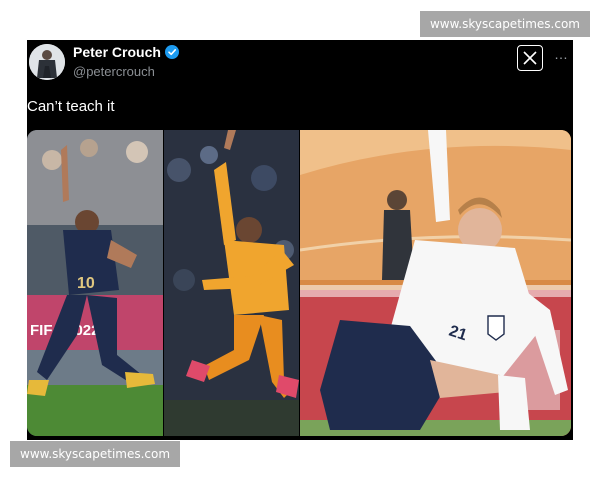  What do you see at coordinates (86, 283) in the screenshot?
I see `jersey-number: 10` at bounding box center [86, 283].